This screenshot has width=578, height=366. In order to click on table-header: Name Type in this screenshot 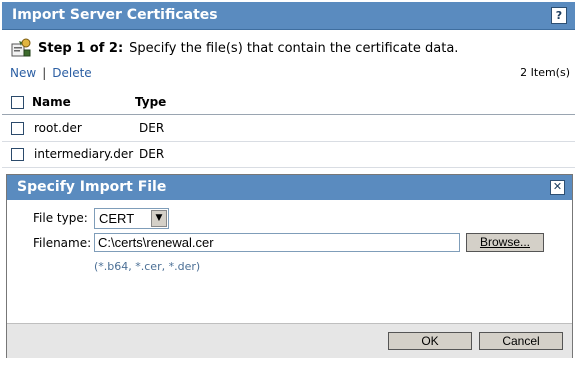, I will do `click(288, 102)`.